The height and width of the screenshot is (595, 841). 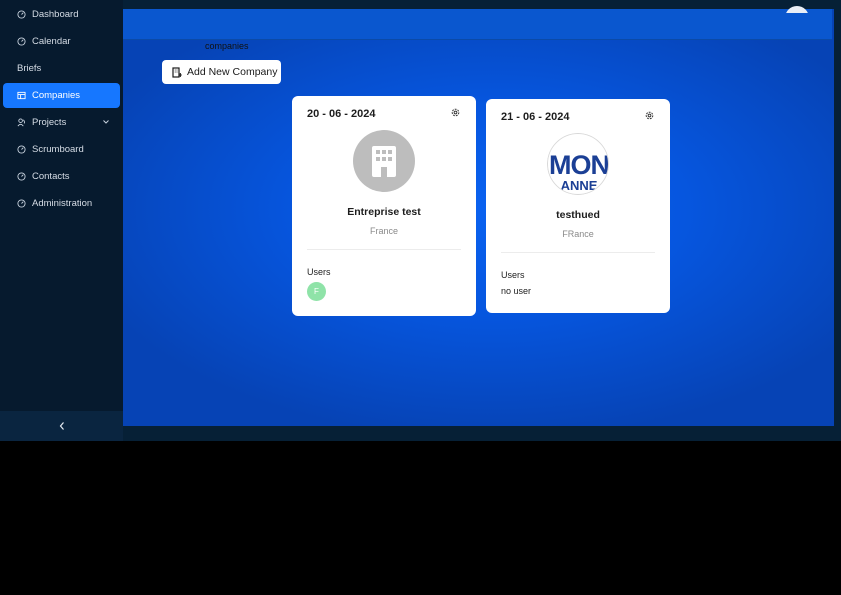 I want to click on sidebar-item-projects: Projects, so click(x=61, y=122).